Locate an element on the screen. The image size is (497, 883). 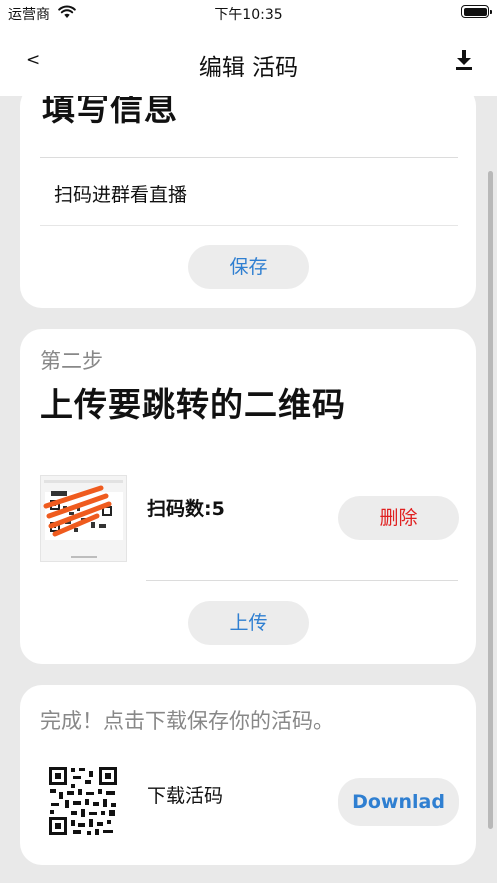
status-bar: 运营商 下午10:35 is located at coordinates (248, 12).